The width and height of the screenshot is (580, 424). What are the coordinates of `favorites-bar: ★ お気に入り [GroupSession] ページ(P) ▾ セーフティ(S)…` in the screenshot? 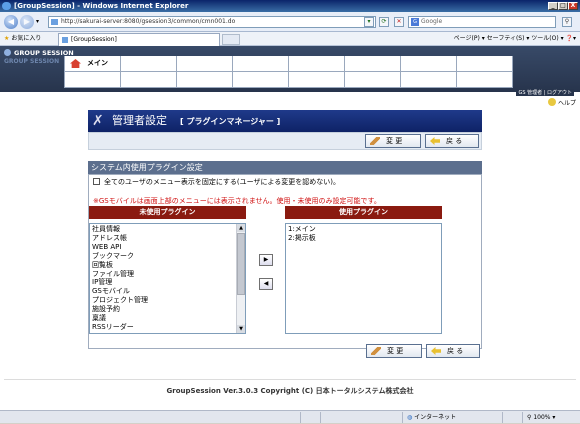 It's located at (290, 39).